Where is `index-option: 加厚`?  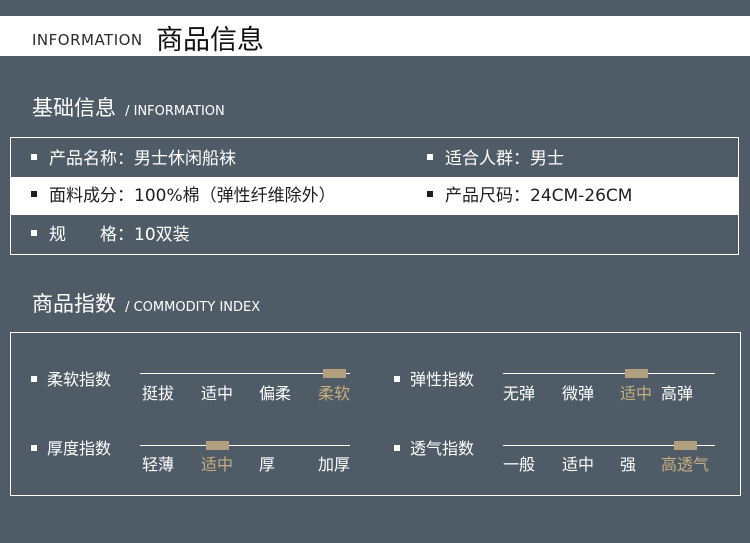 index-option: 加厚 is located at coordinates (334, 464).